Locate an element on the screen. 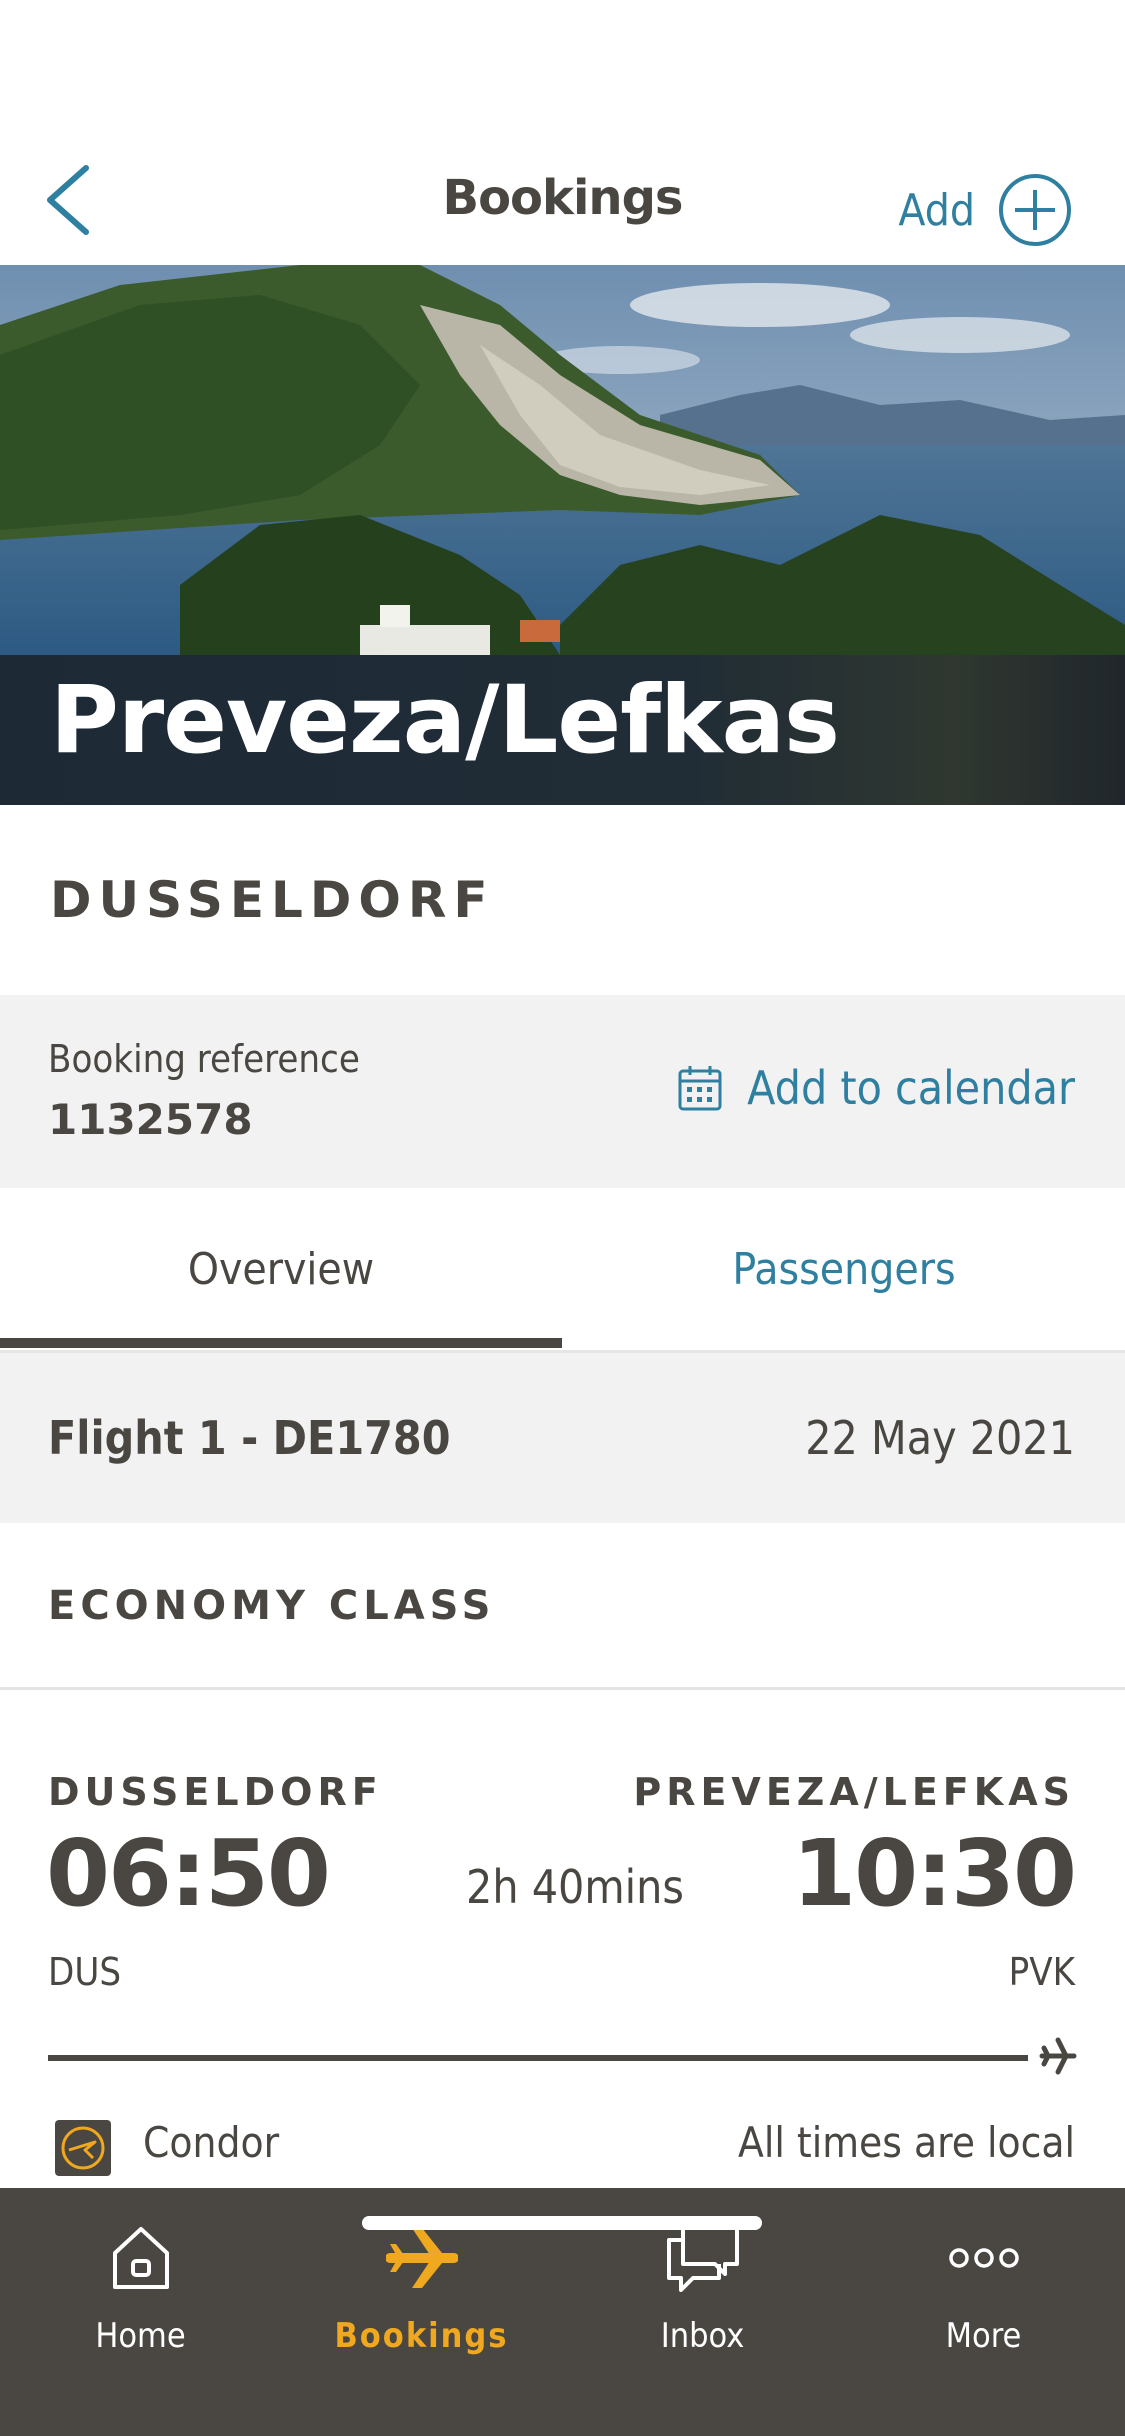 The image size is (1125, 2436). condor-logo-icon is located at coordinates (83, 2148).